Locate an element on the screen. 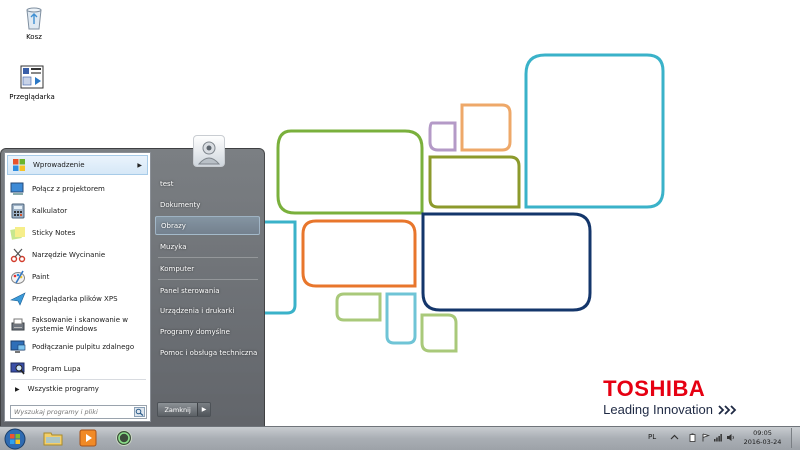 The height and width of the screenshot is (450, 800). place-item-user: test is located at coordinates (207, 183).